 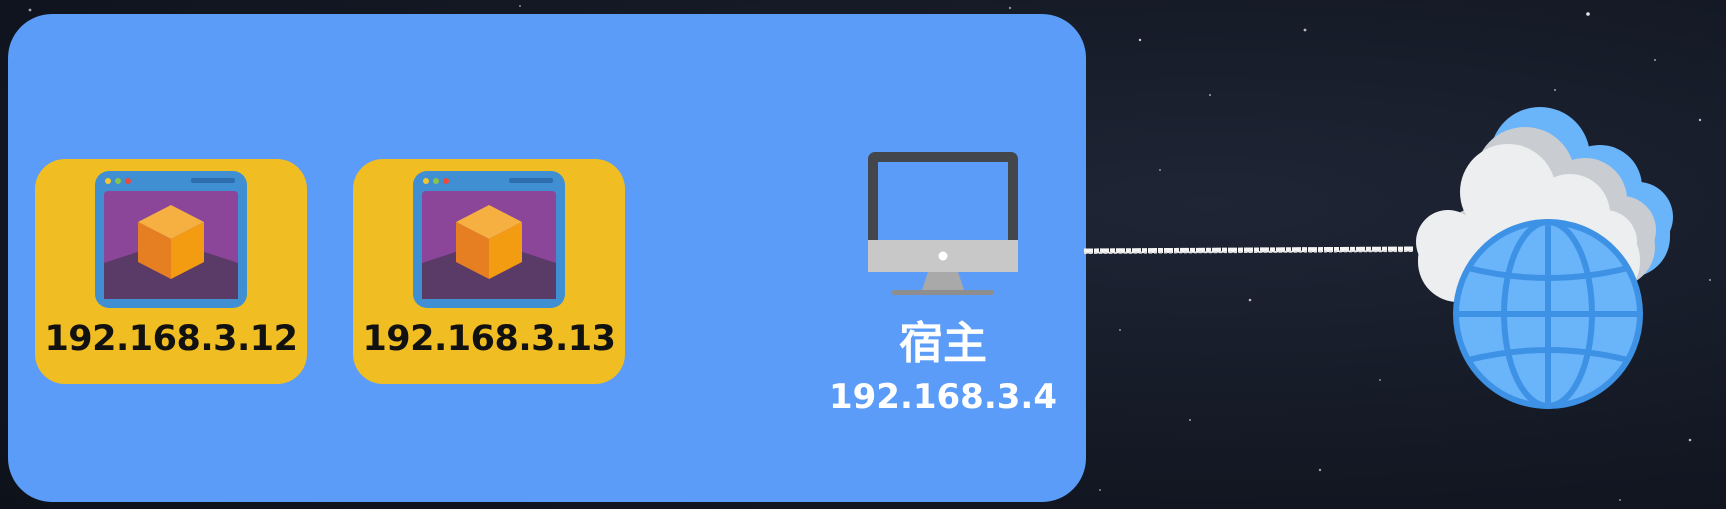 I want to click on vm-ip-label: 192.168.3.12, so click(x=171, y=339).